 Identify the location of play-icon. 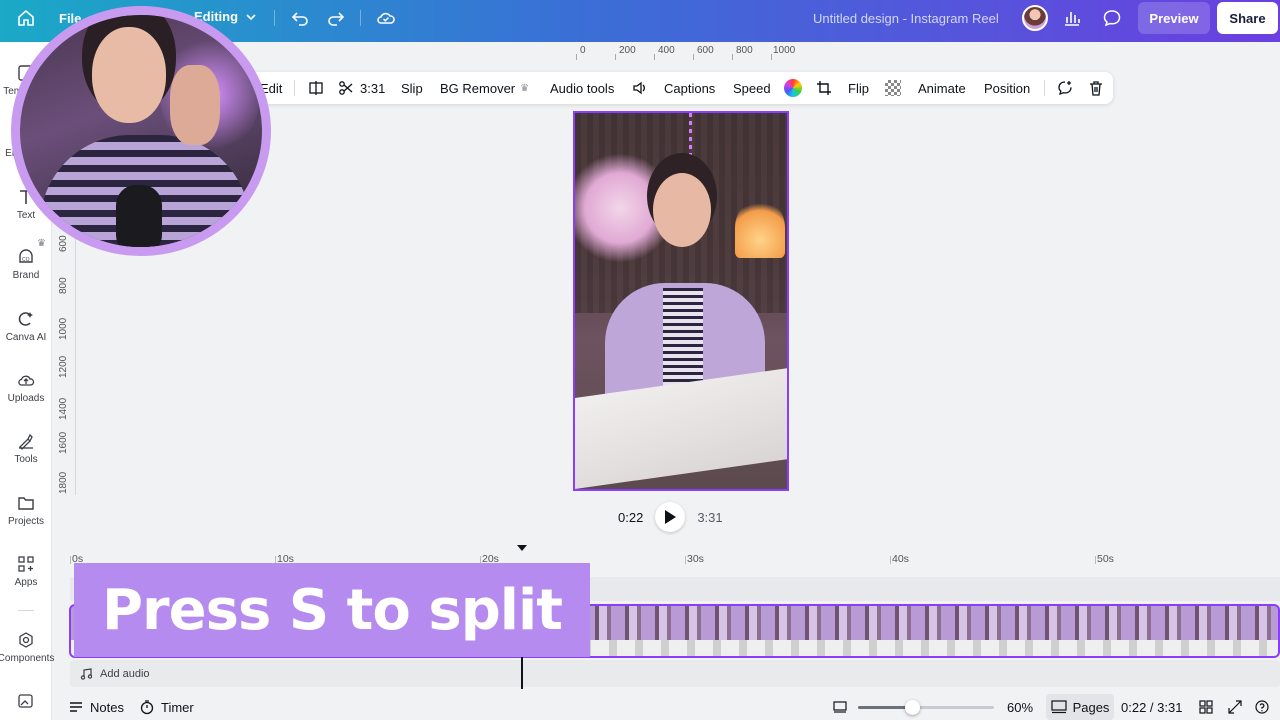
(671, 517).